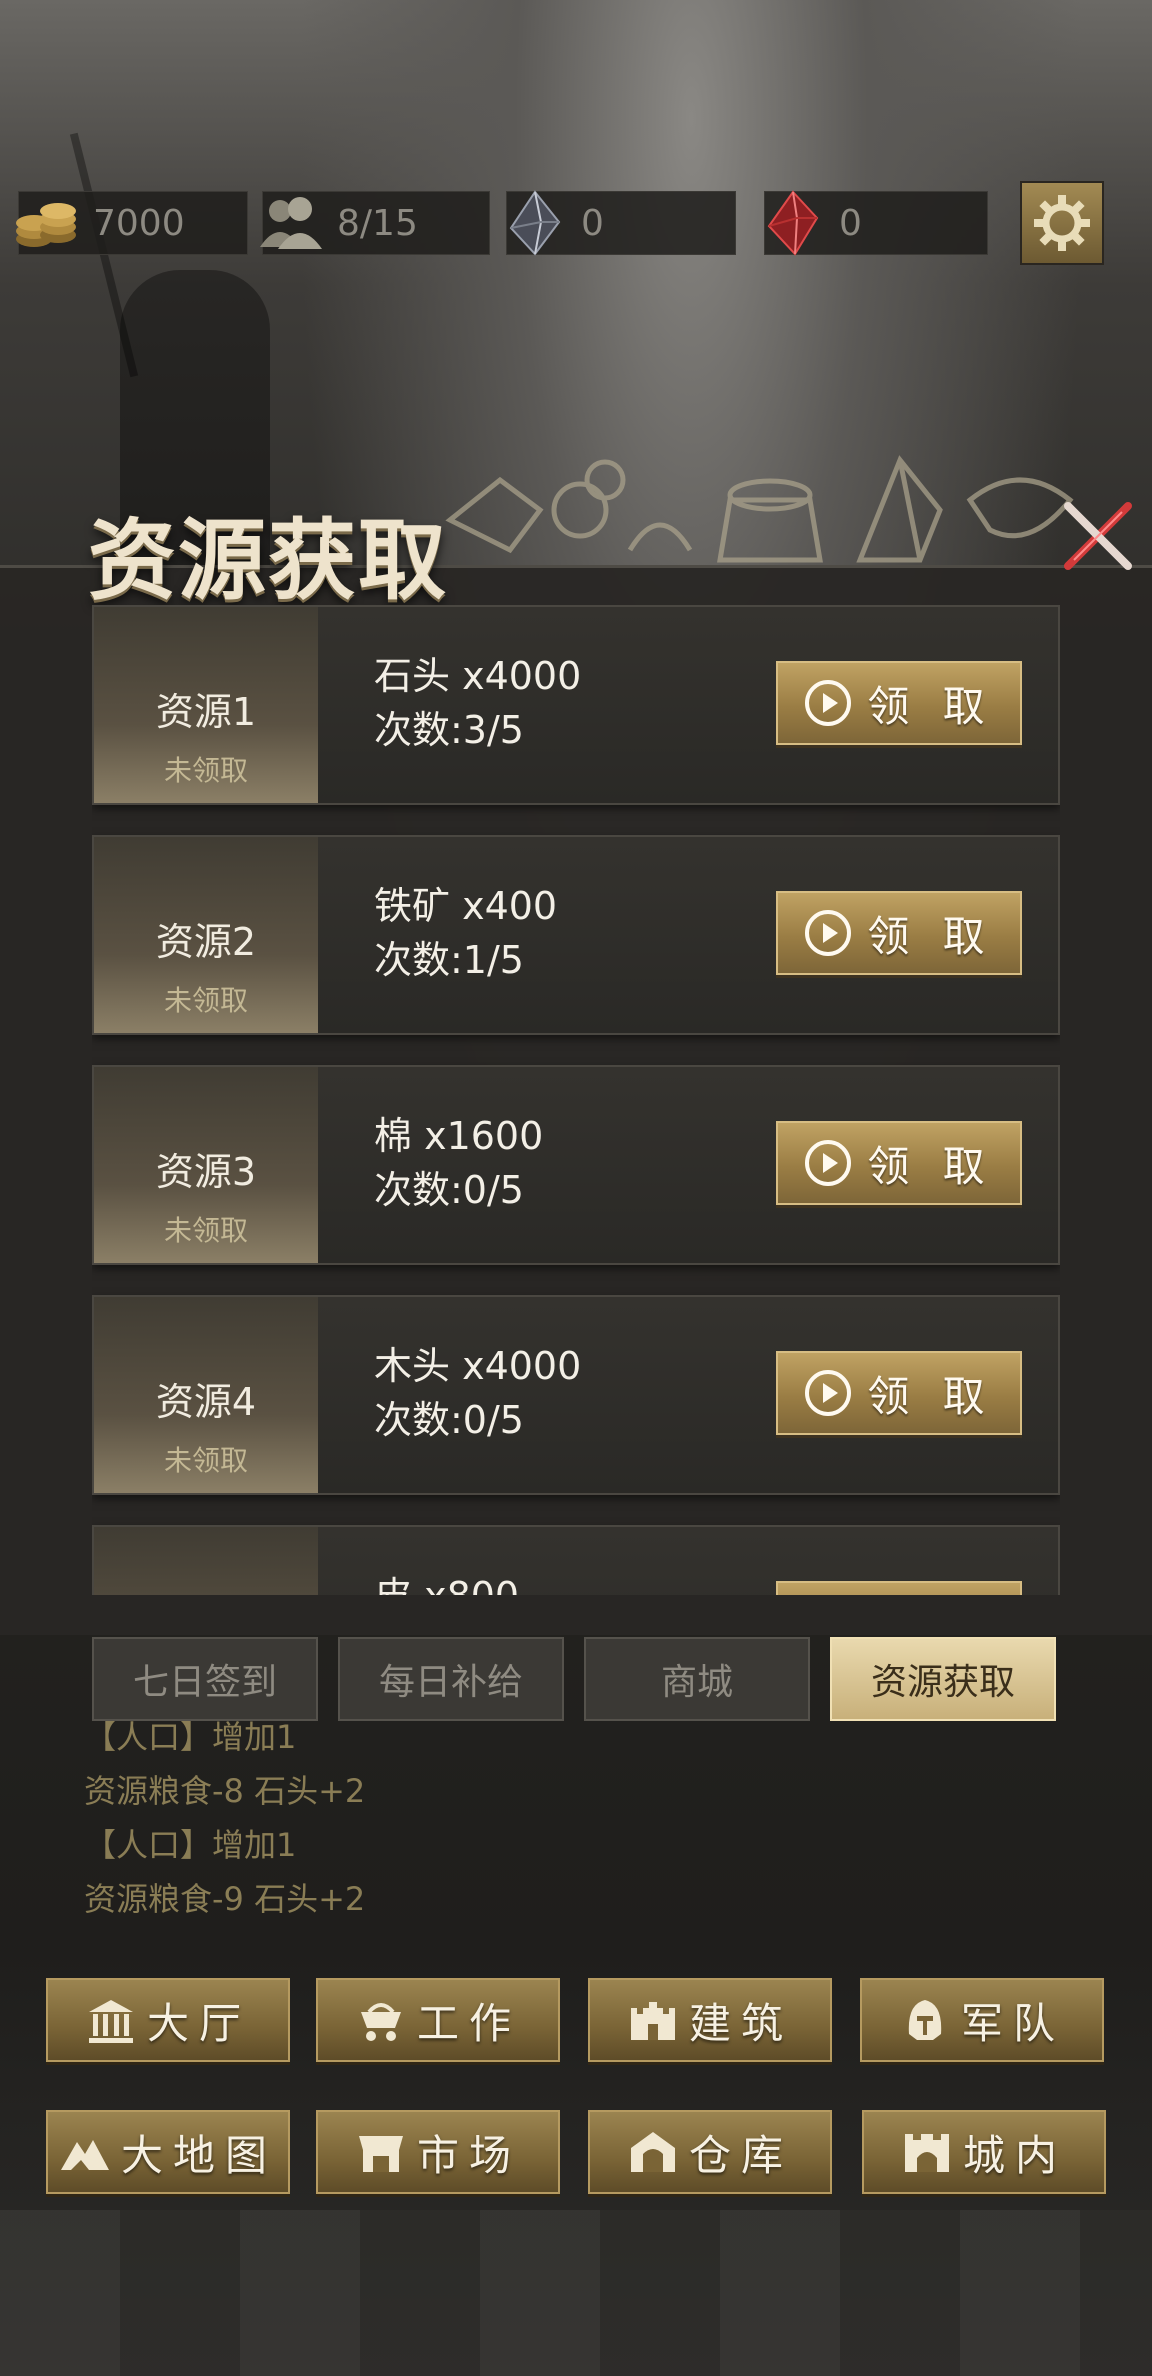  Describe the element at coordinates (652, 2021) in the screenshot. I see `castle-icon` at that location.